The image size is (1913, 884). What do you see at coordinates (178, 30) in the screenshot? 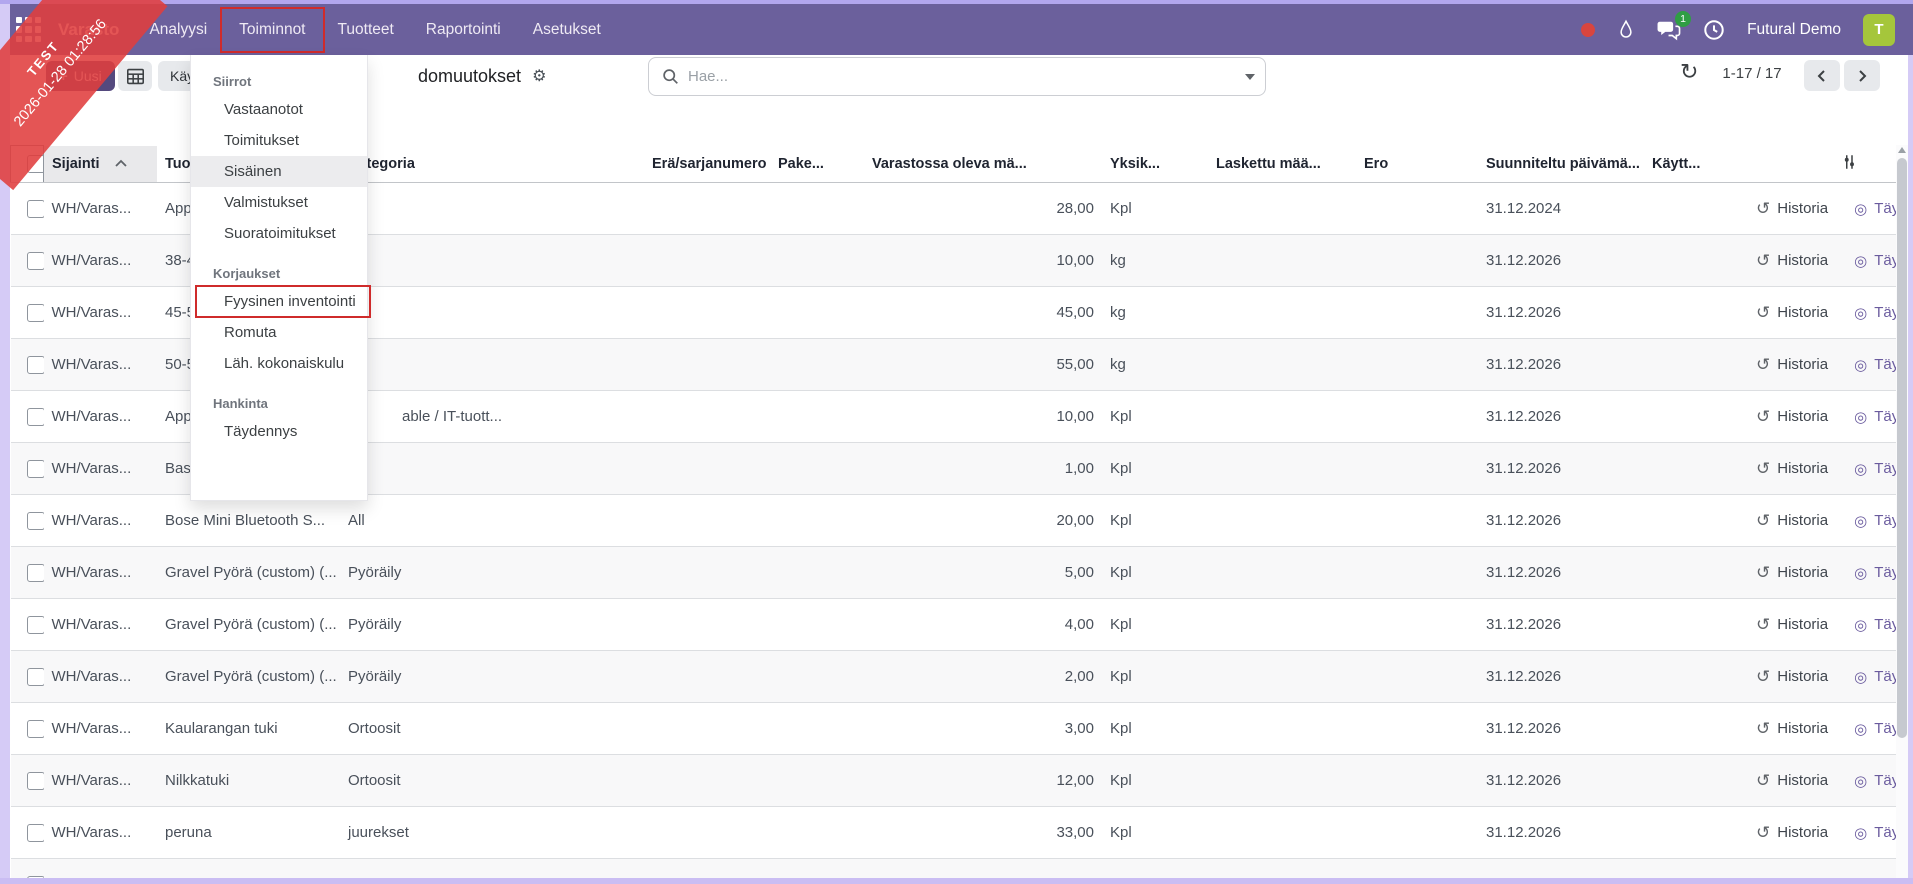
I see `nav-item-analyysi: Analyysi` at bounding box center [178, 30].